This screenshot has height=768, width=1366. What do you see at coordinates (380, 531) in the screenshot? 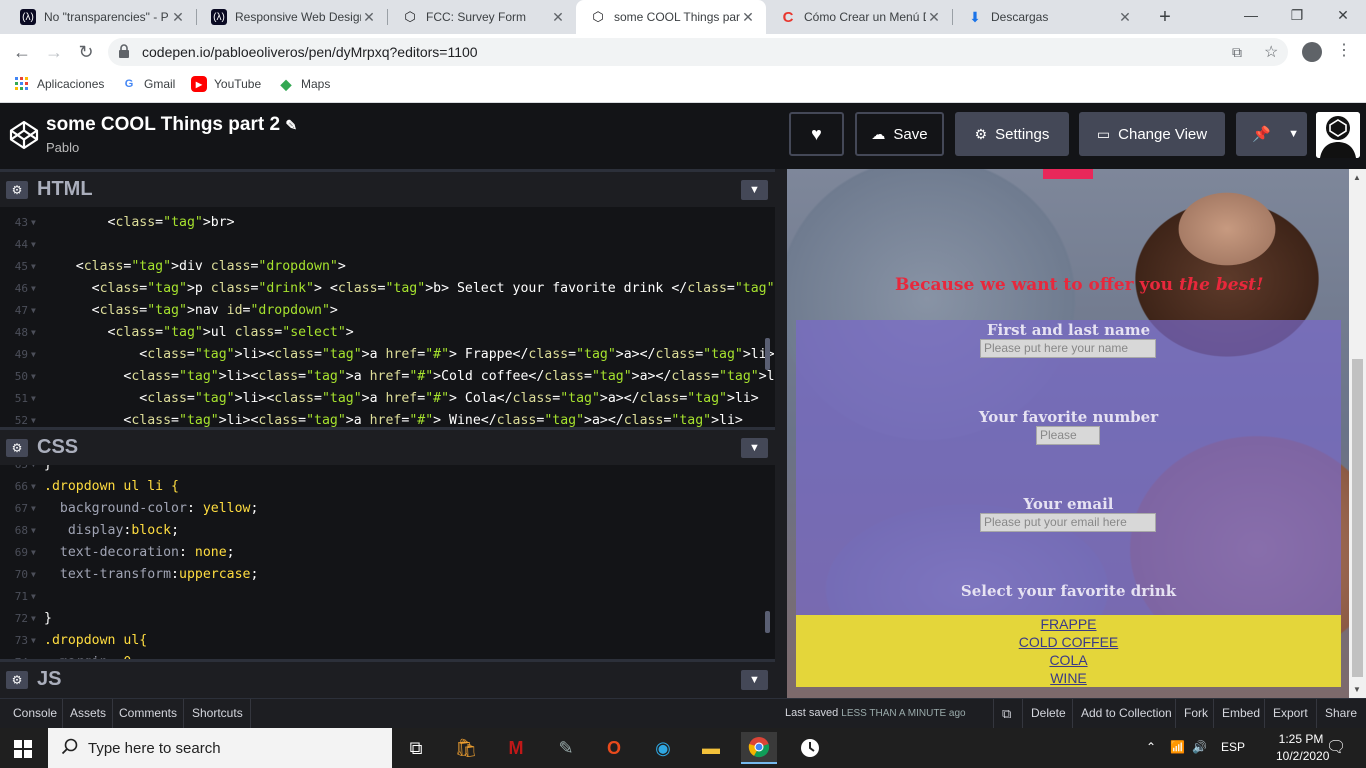
I see `code-line: 68 ▼ display:block;` at bounding box center [380, 531].